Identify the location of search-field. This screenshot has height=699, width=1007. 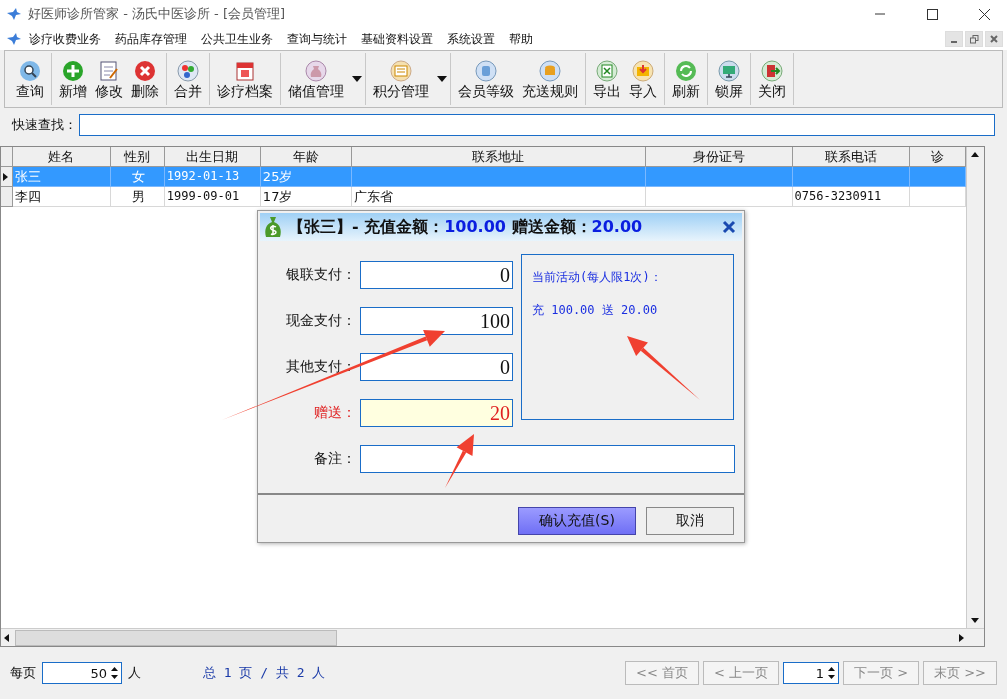
(537, 125).